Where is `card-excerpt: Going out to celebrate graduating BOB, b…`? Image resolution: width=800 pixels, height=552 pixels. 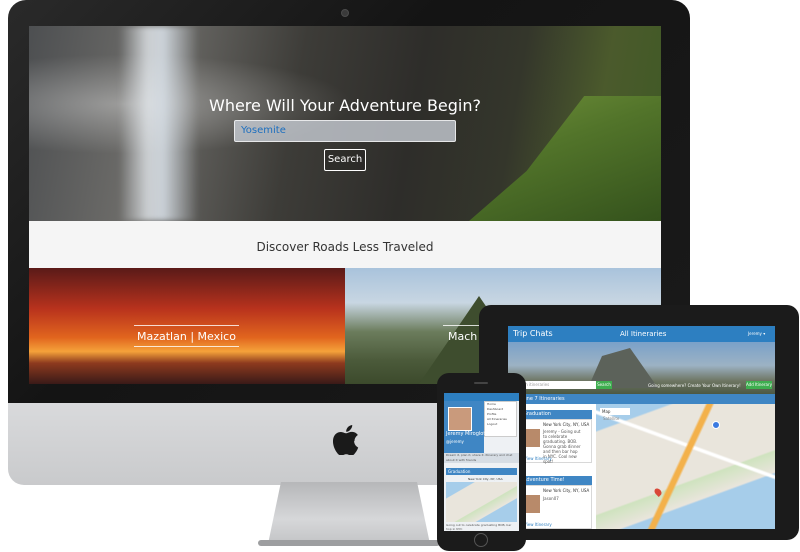
card-excerpt: Going out to celebrate graduating BOB, b… is located at coordinates (479, 527).